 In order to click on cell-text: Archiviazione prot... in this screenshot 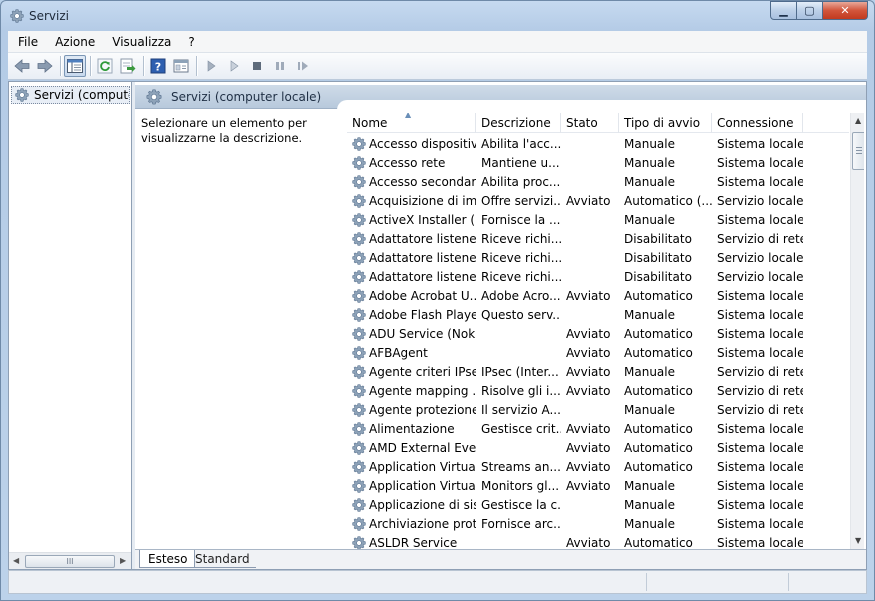, I will do `click(422, 523)`.